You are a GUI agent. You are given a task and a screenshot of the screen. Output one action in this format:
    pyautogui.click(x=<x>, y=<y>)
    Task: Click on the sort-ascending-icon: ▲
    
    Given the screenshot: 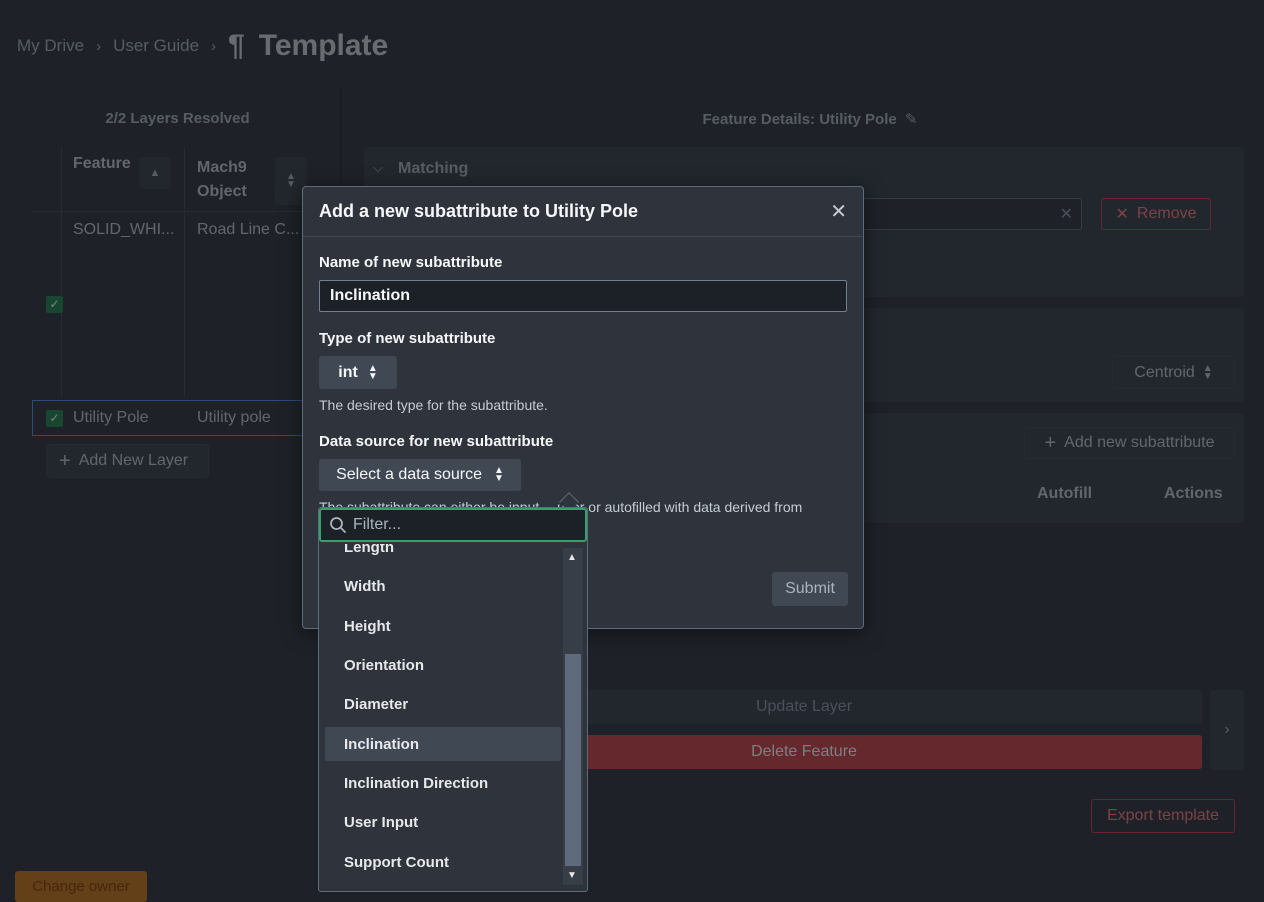 What is the action you would take?
    pyautogui.click(x=155, y=173)
    